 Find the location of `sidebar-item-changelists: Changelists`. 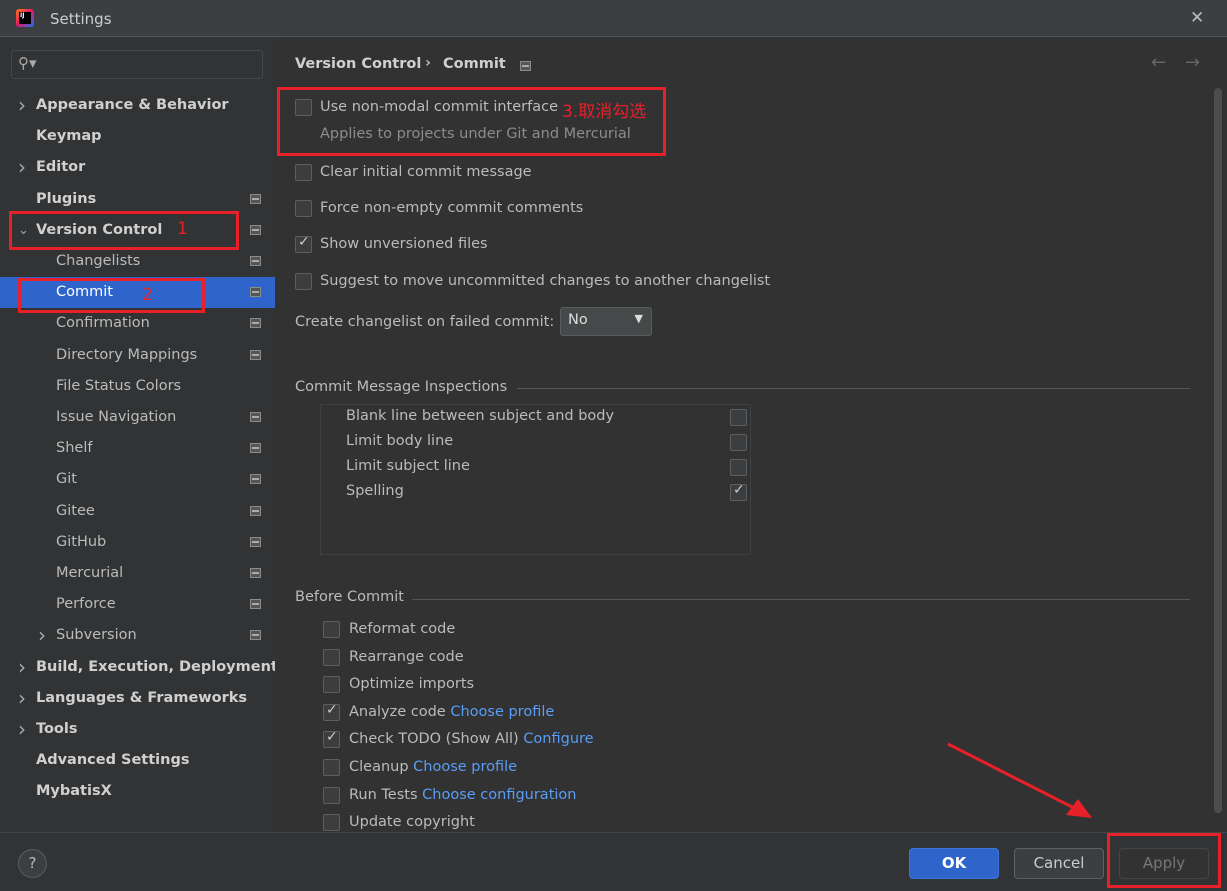

sidebar-item-changelists: Changelists is located at coordinates (137, 261).